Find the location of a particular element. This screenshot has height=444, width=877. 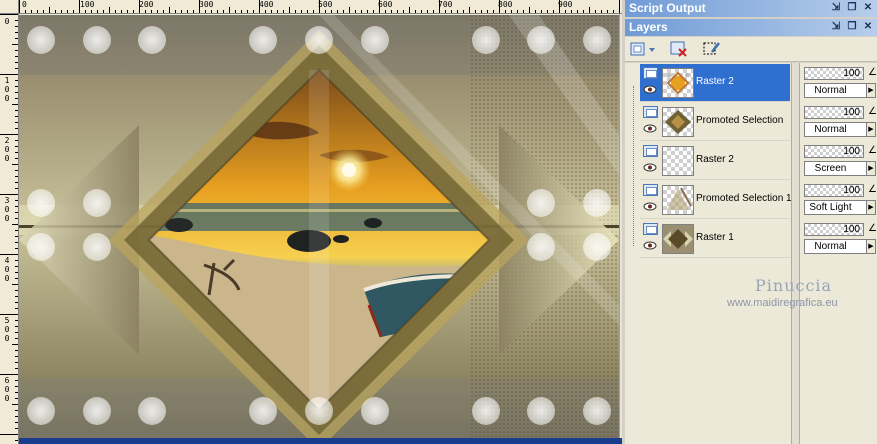

layer-properties: 100 ∠ Soft Light ▶ is located at coordinates (839, 200).